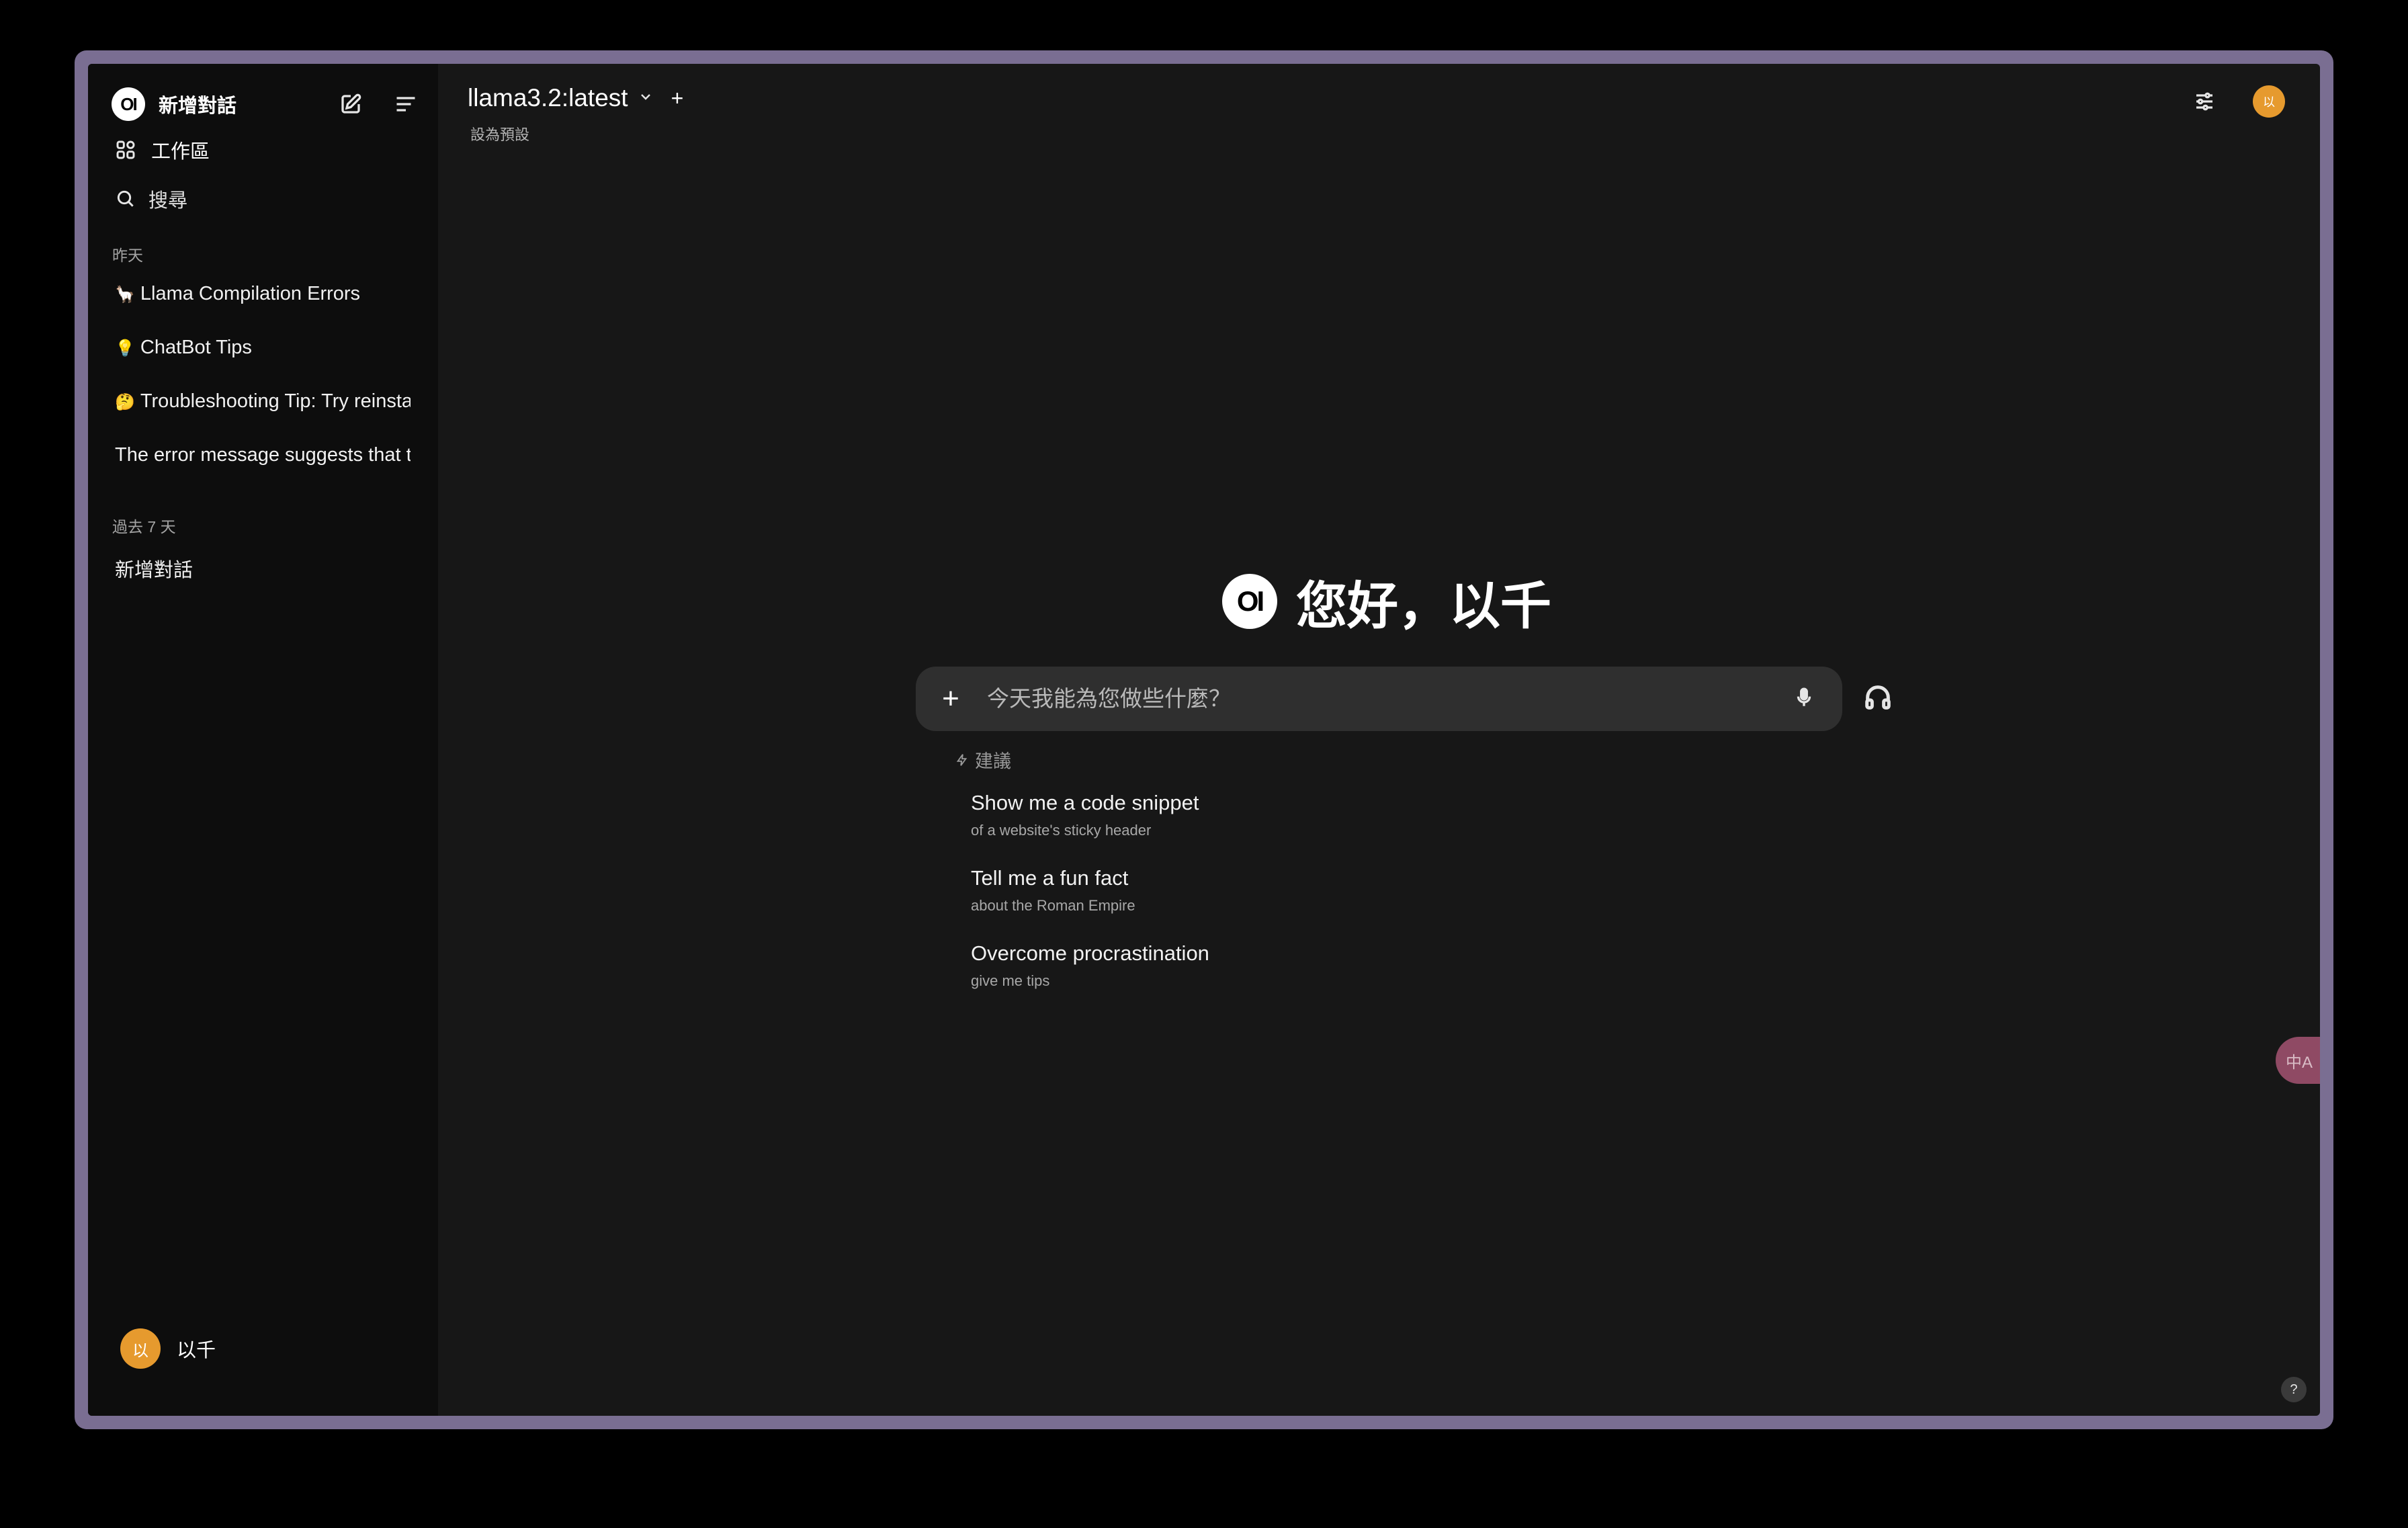  Describe the element at coordinates (263, 455) in the screenshot. I see `chat-title: The error message suggests that the` at that location.